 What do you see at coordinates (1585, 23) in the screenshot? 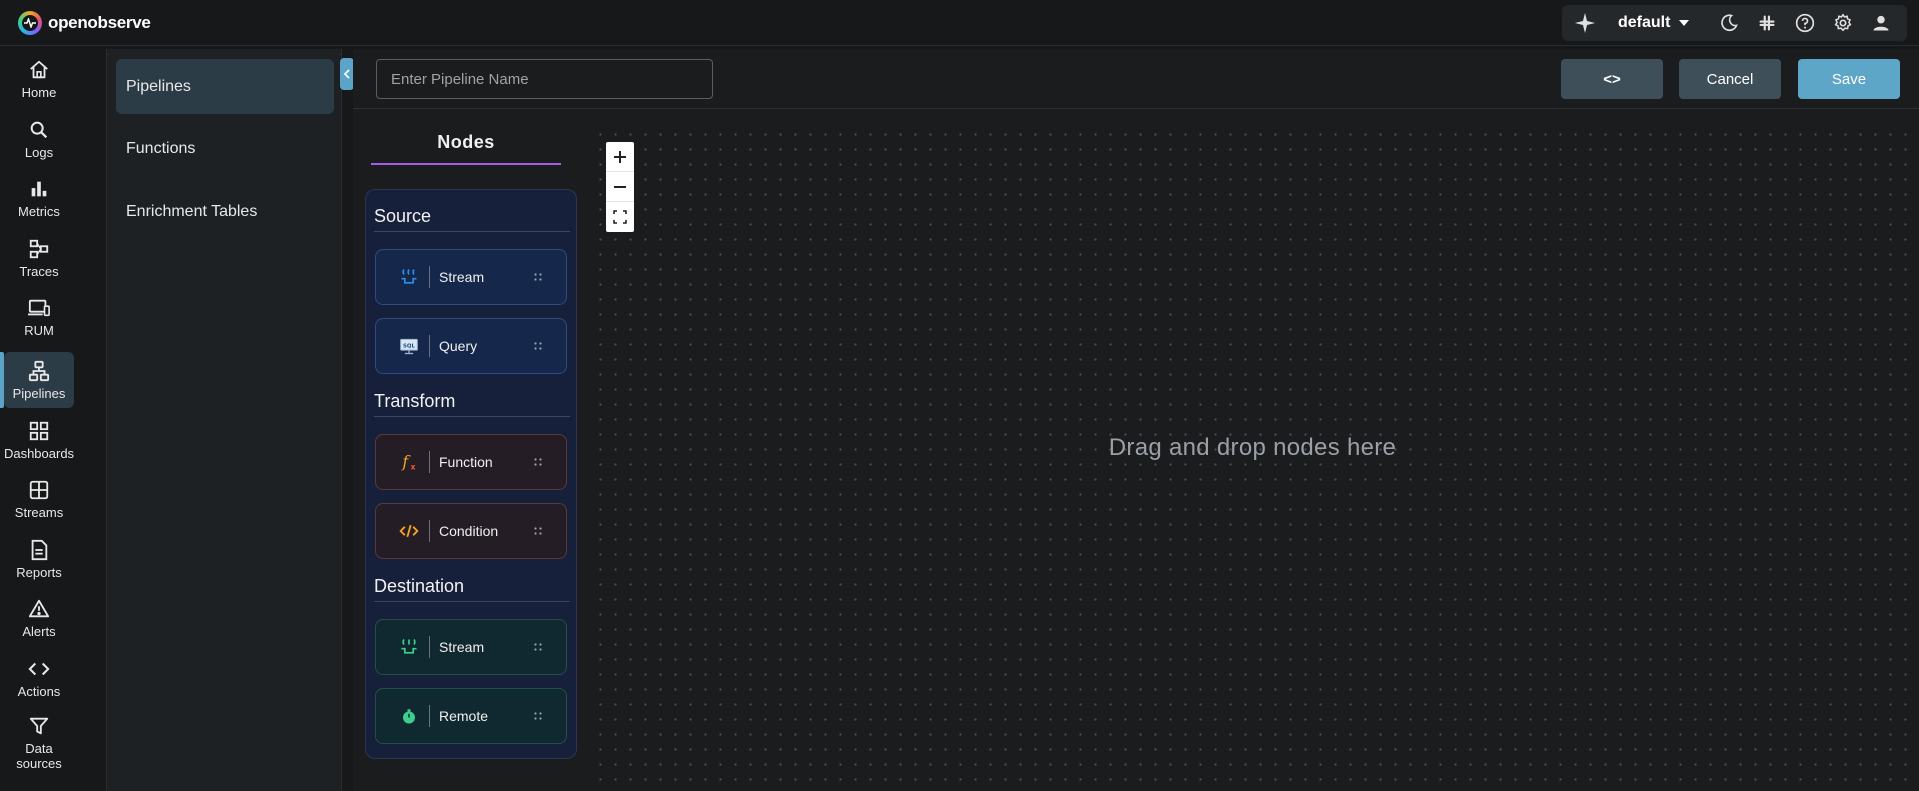
I see `ai-sparkle-icon` at bounding box center [1585, 23].